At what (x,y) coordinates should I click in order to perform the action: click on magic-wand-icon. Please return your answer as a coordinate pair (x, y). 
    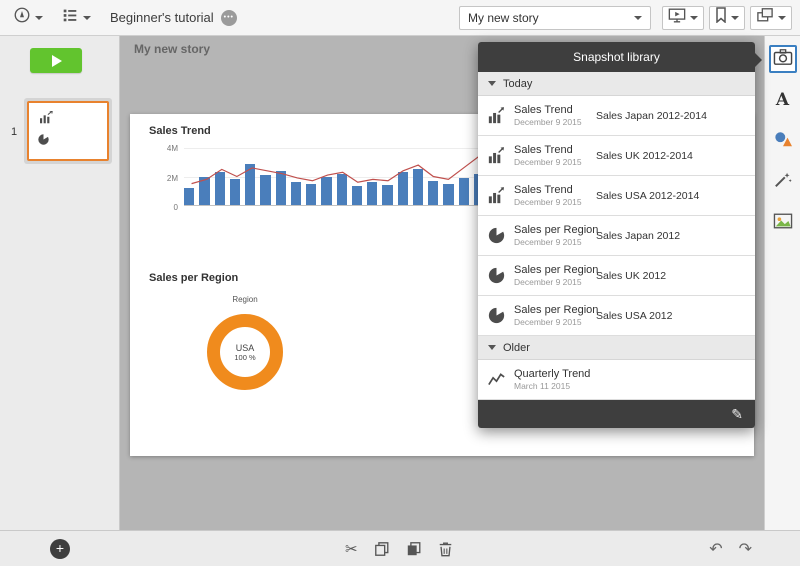
    Looking at the image, I should click on (783, 182).